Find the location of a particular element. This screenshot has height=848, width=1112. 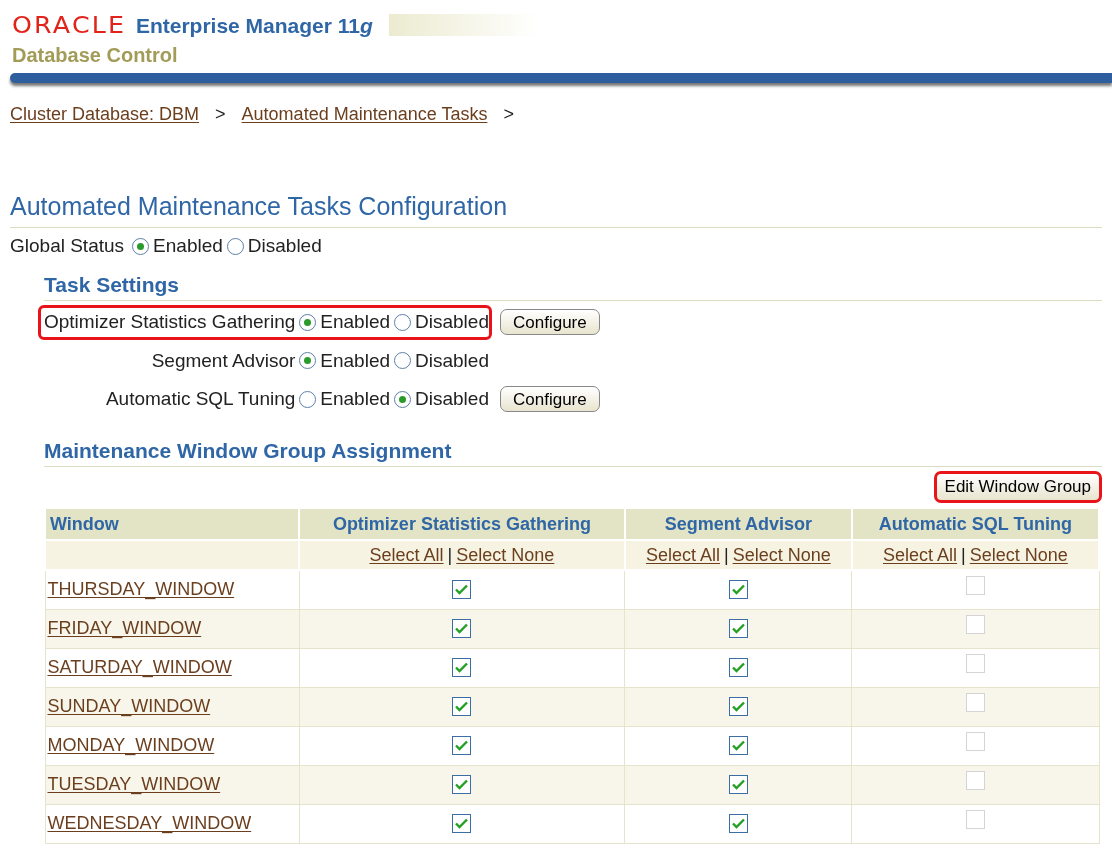

column-header: Automatic SQL Tuning is located at coordinates (975, 524).